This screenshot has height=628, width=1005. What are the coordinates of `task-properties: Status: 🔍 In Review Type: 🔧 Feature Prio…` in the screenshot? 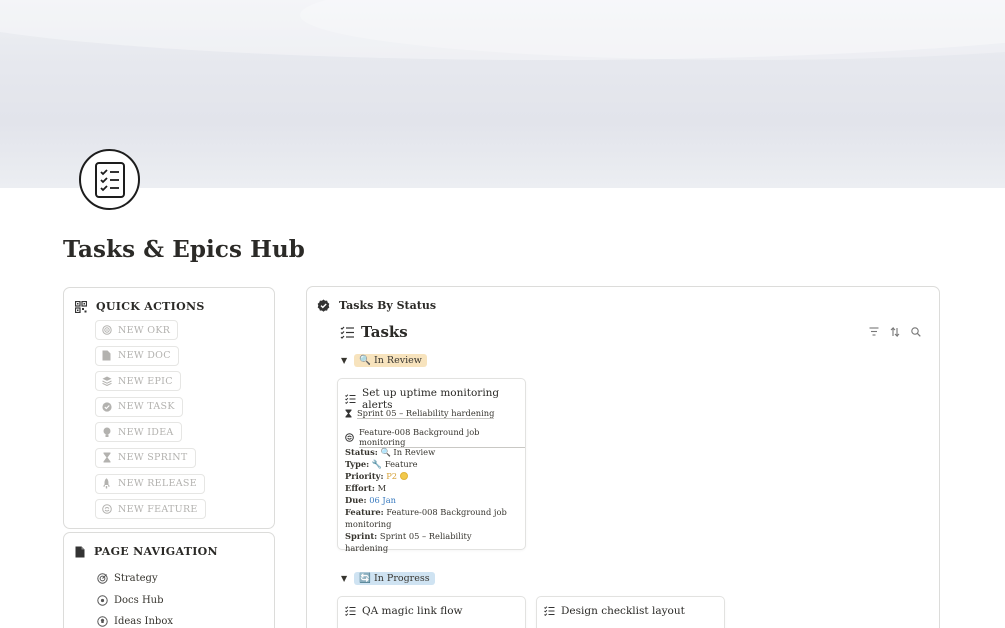 It's located at (431, 500).